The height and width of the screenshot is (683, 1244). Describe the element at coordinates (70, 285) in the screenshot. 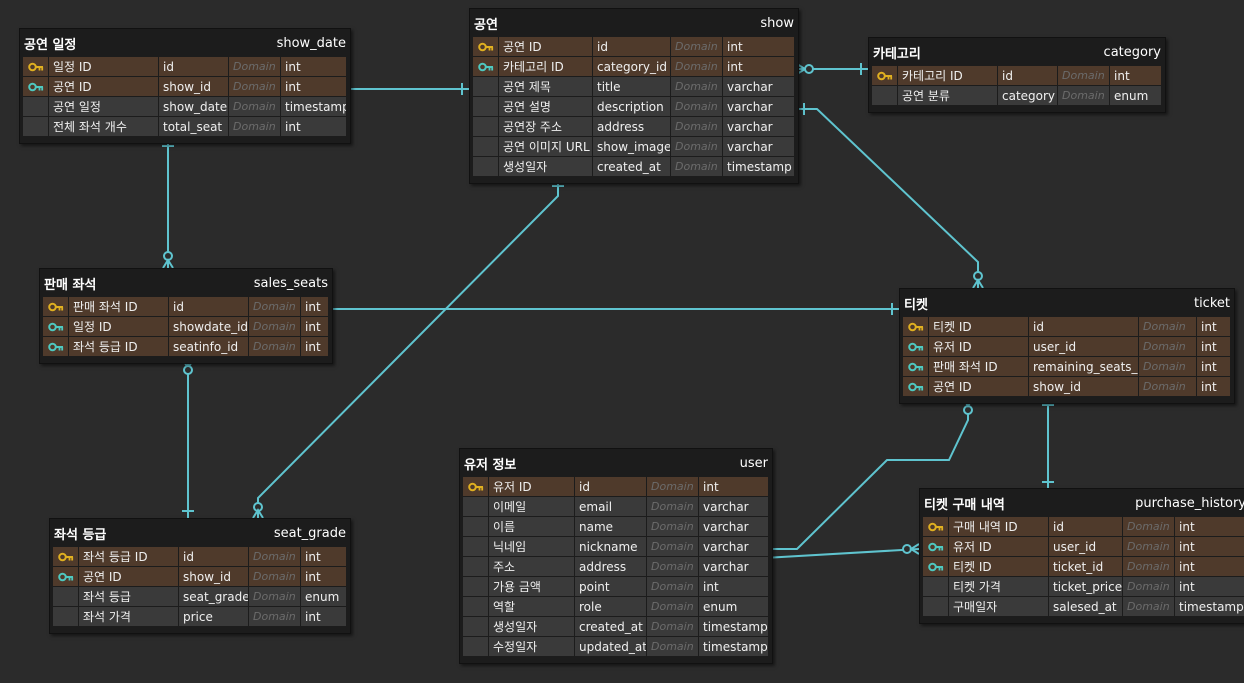

I see `table-title: 판매 좌석` at that location.